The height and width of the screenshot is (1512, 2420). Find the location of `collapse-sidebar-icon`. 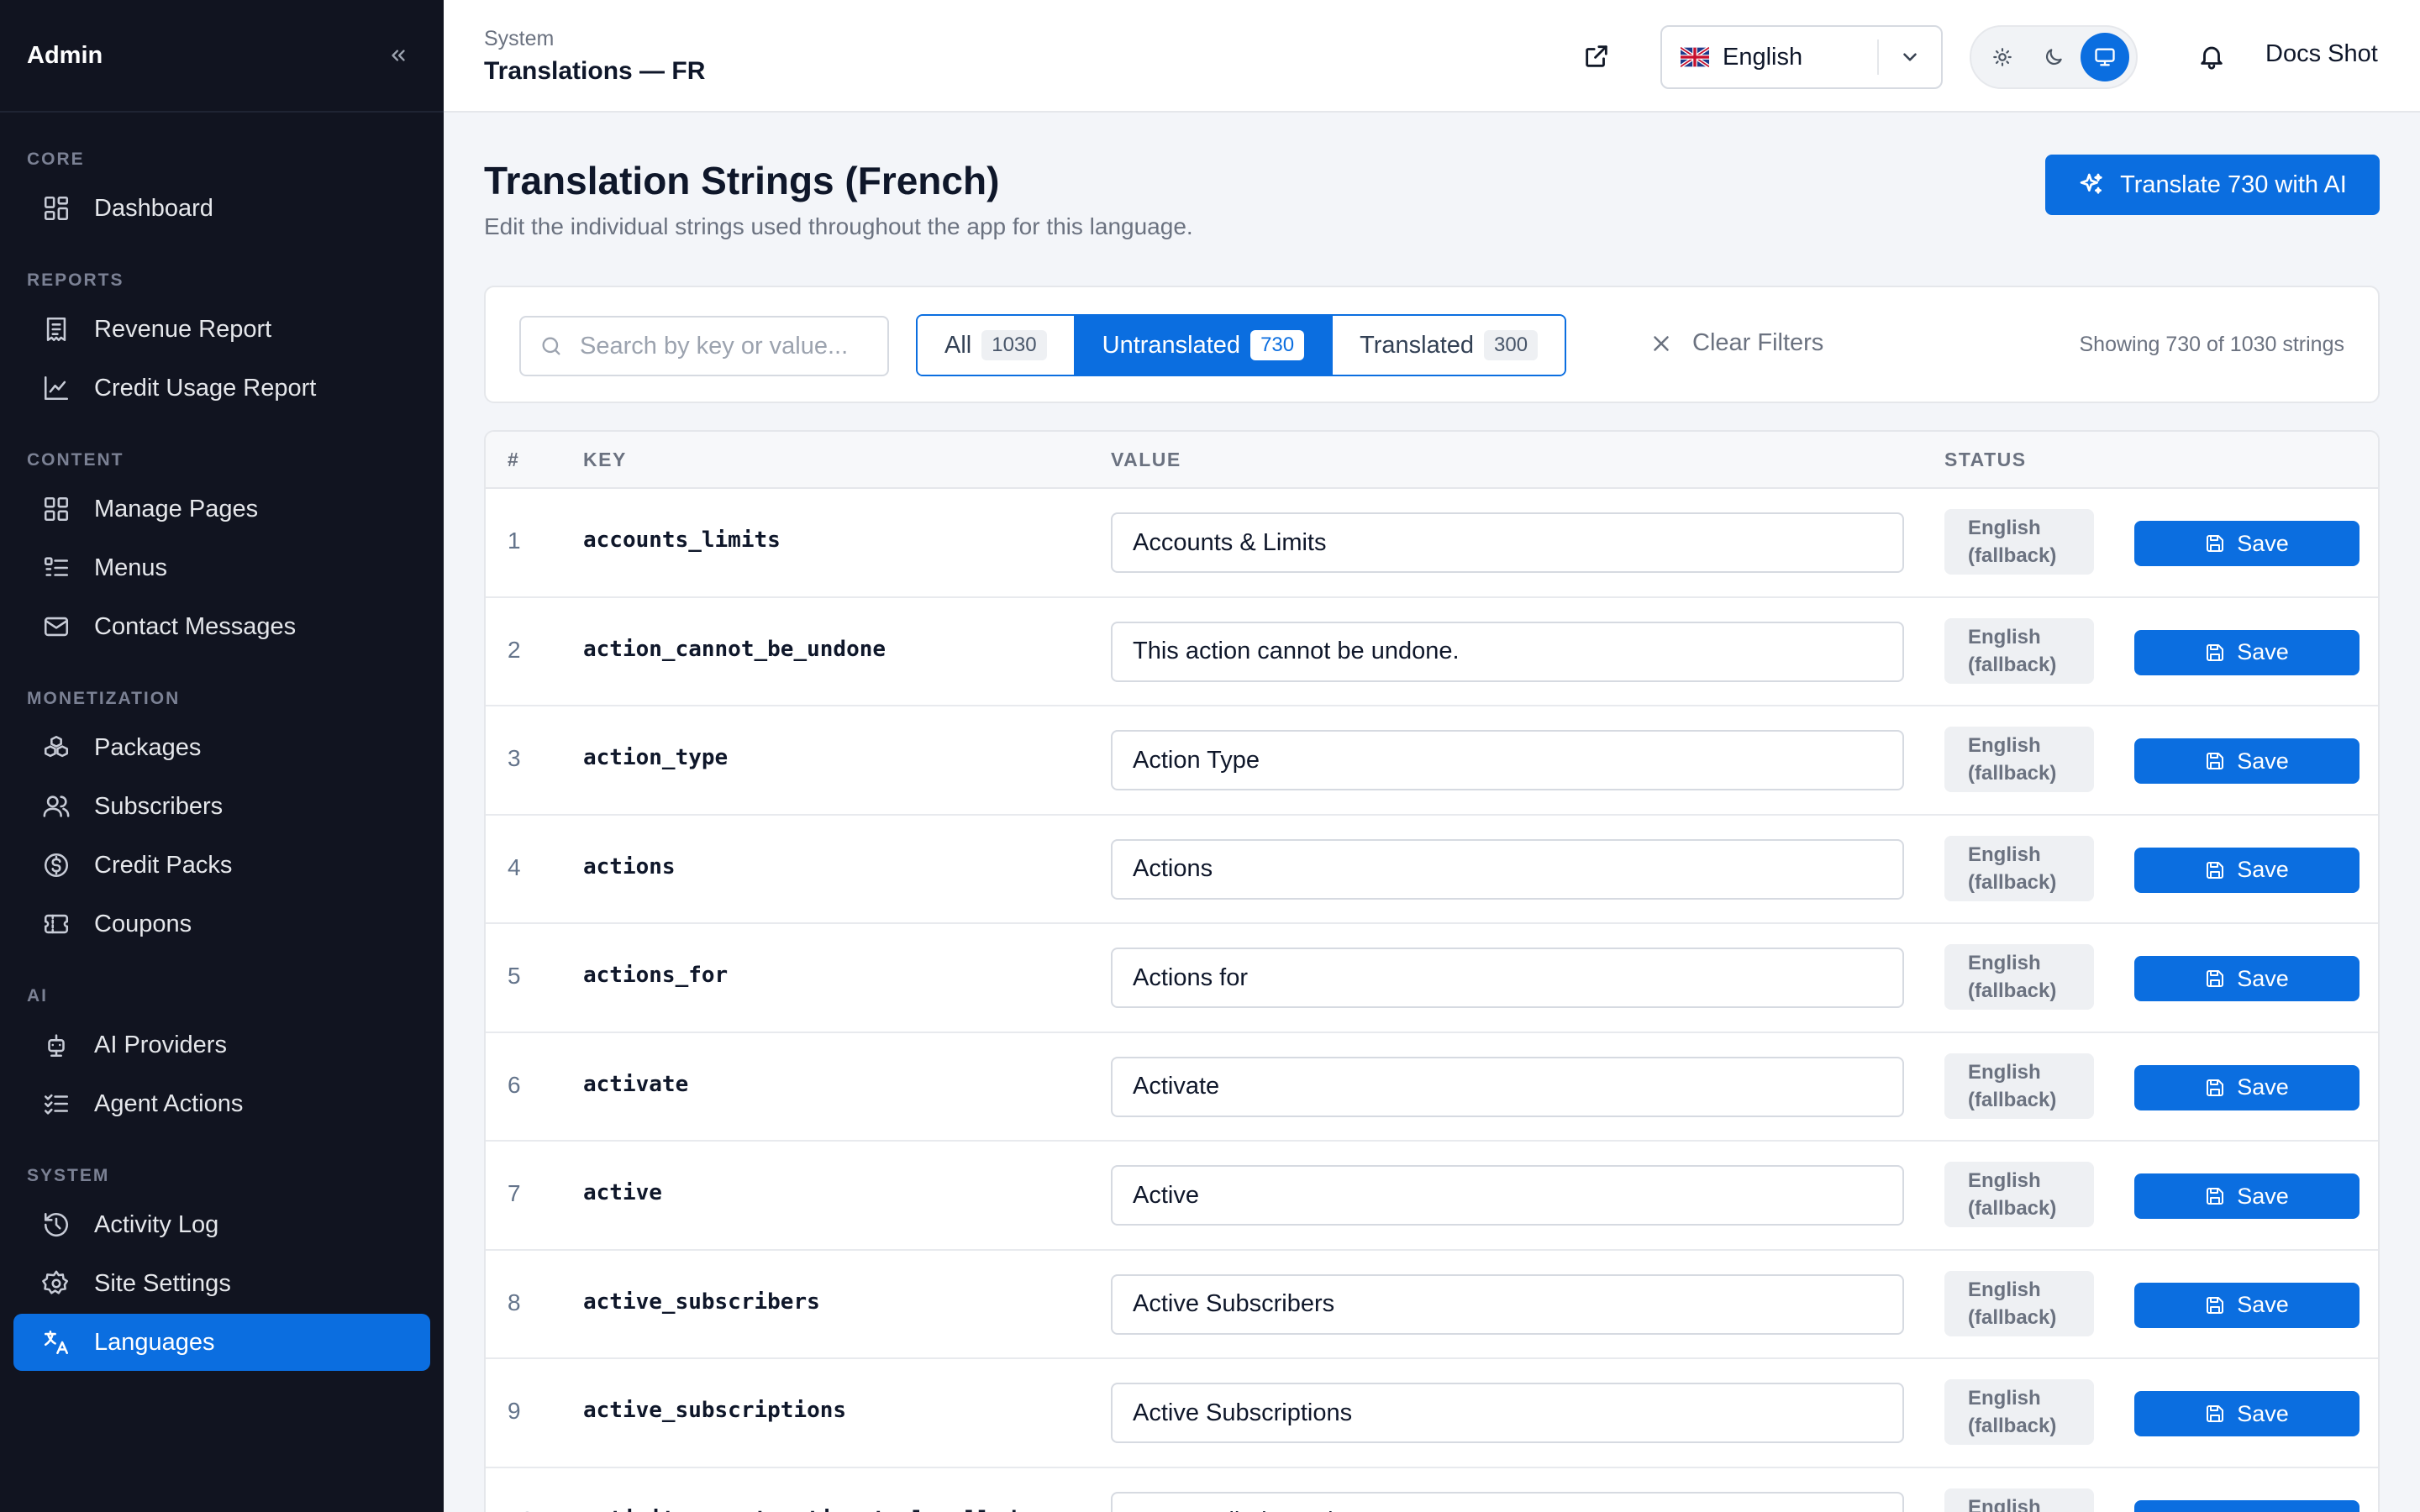

collapse-sidebar-icon is located at coordinates (398, 55).